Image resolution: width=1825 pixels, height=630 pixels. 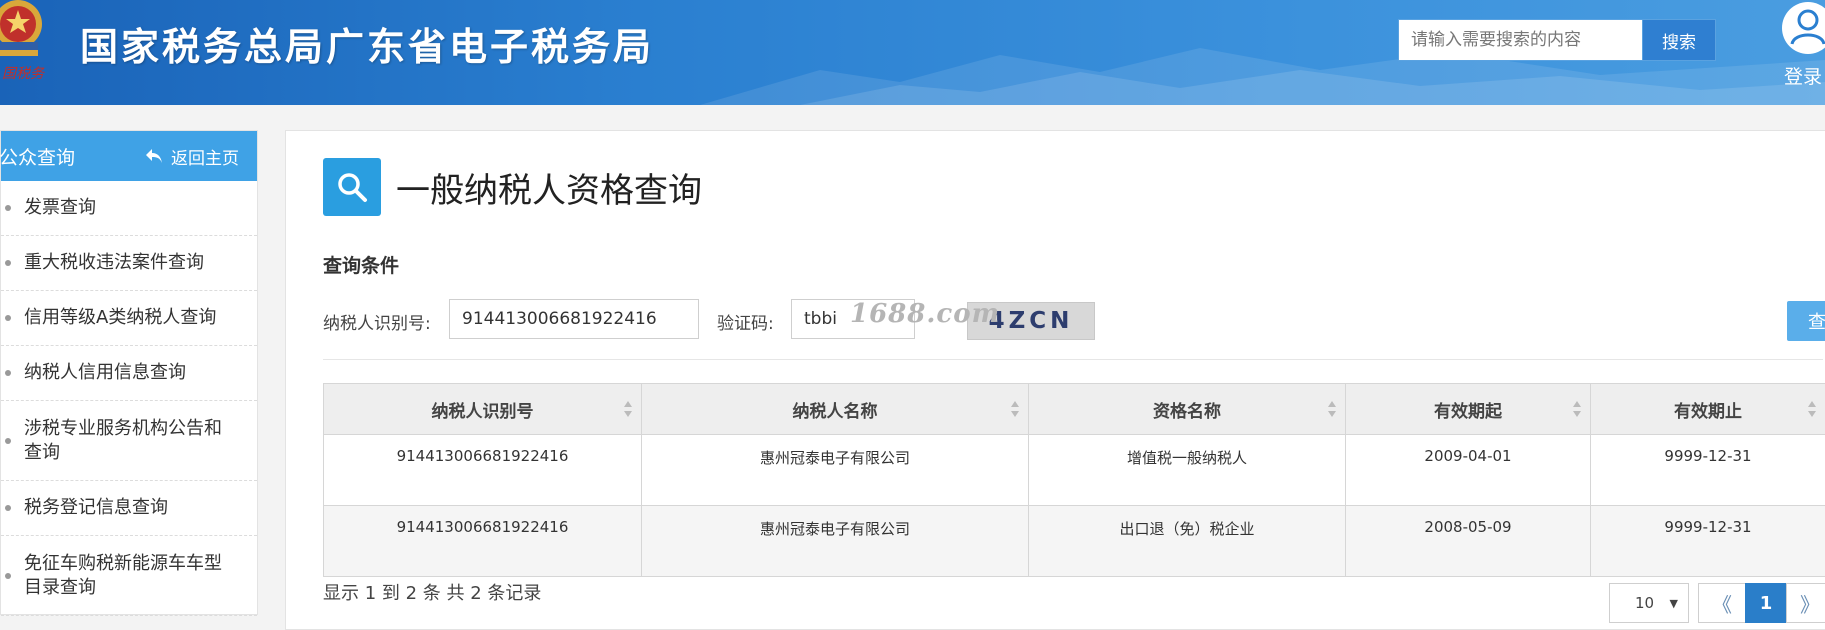 What do you see at coordinates (1766, 603) in the screenshot?
I see `page-1-button: 1` at bounding box center [1766, 603].